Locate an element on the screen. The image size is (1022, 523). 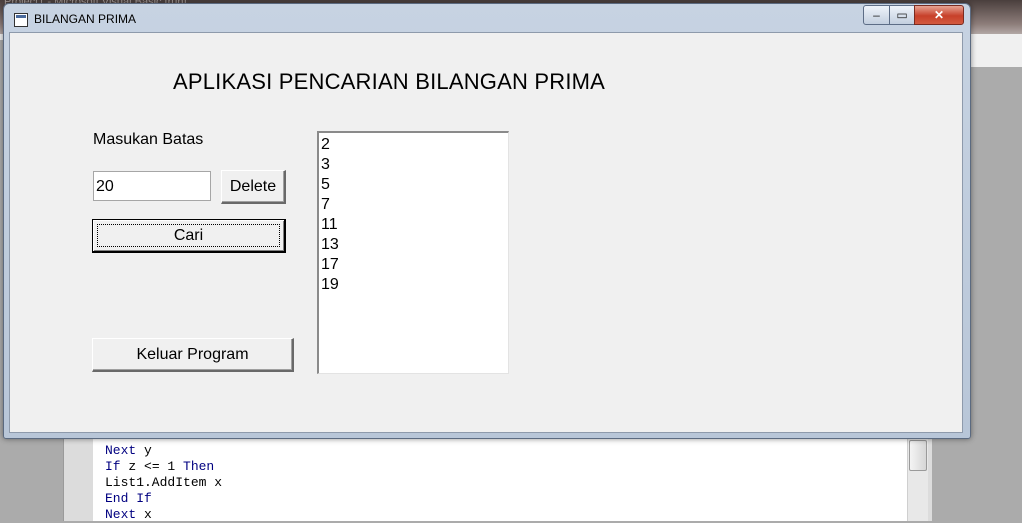
scrollbar-thumb is located at coordinates (918, 455).